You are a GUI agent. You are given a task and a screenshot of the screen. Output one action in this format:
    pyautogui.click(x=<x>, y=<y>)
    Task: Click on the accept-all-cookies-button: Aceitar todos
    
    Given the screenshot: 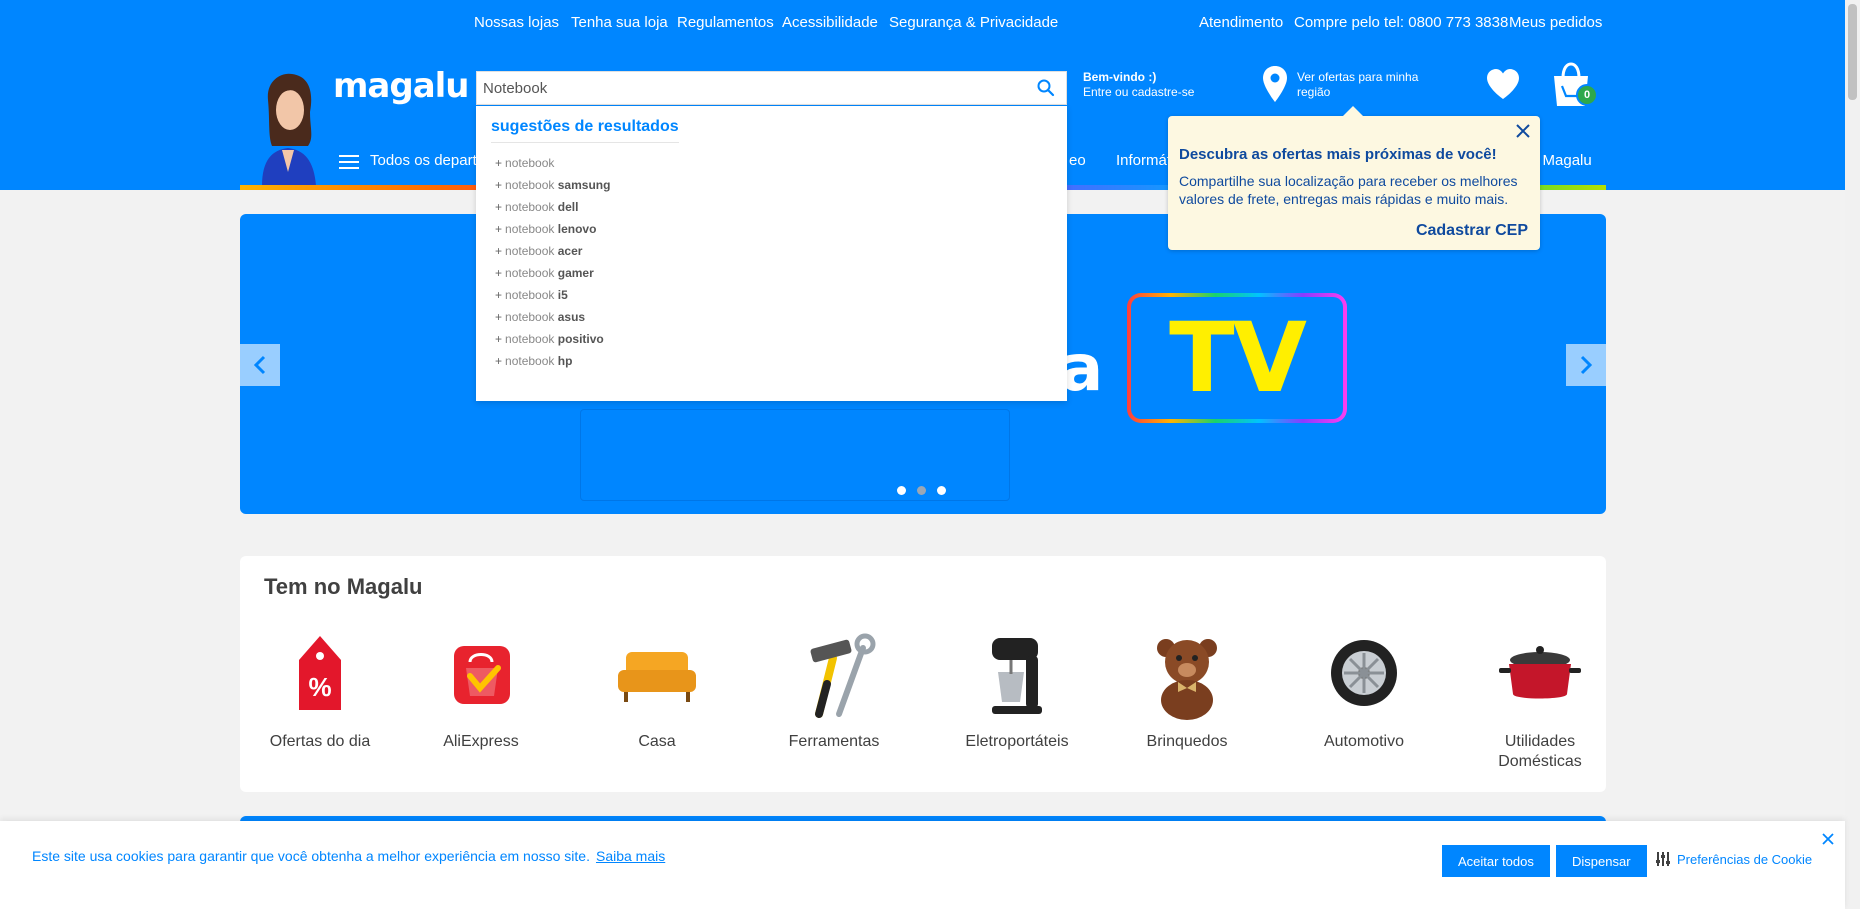 What is the action you would take?
    pyautogui.click(x=1496, y=861)
    